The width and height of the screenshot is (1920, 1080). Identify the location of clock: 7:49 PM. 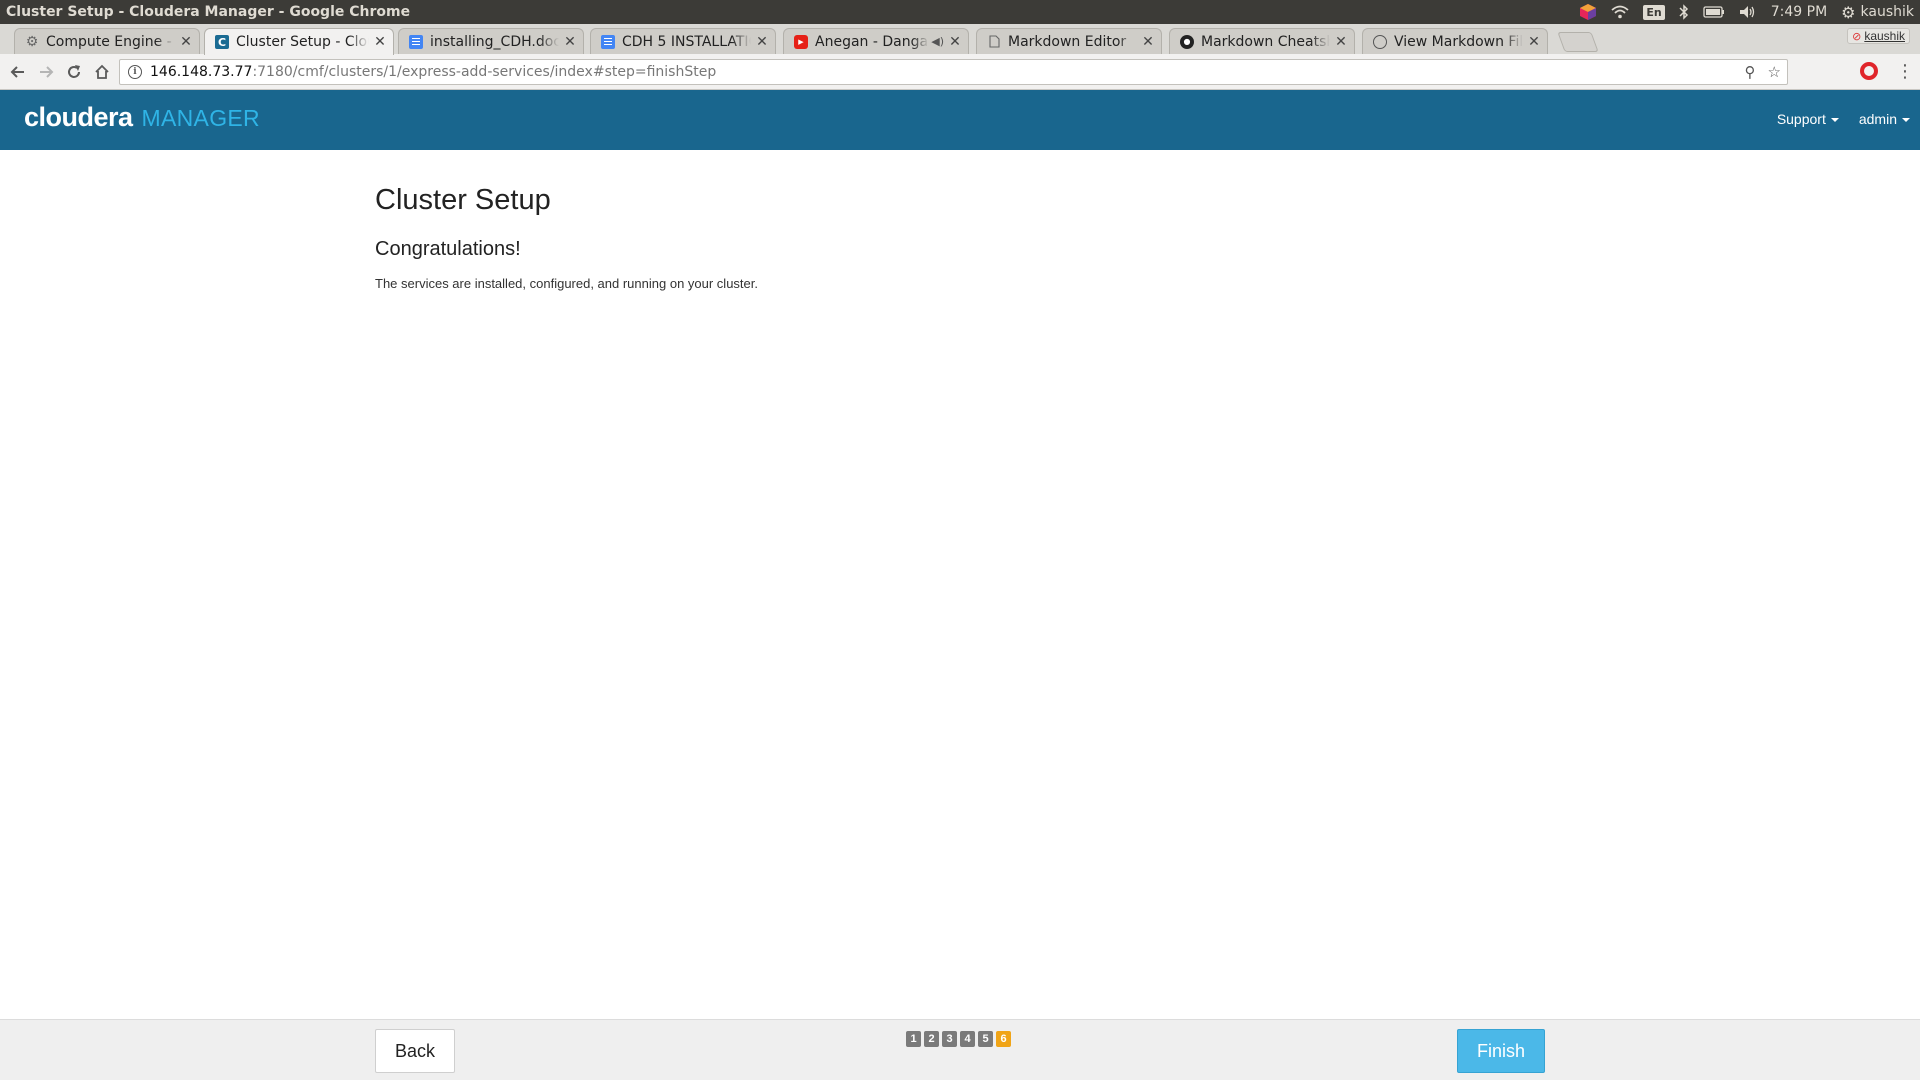
(1799, 12).